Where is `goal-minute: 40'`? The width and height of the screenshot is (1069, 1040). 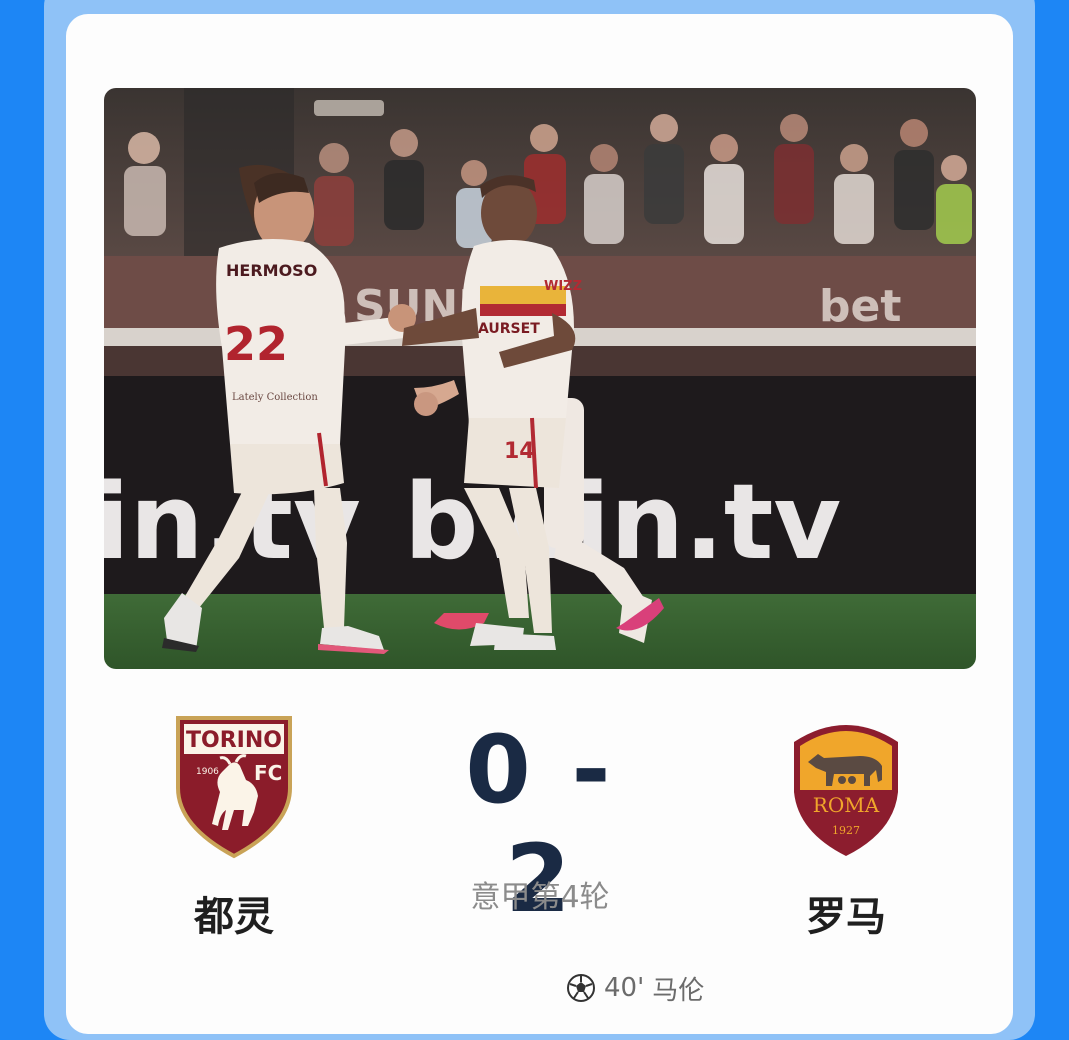
goal-minute: 40' is located at coordinates (624, 988).